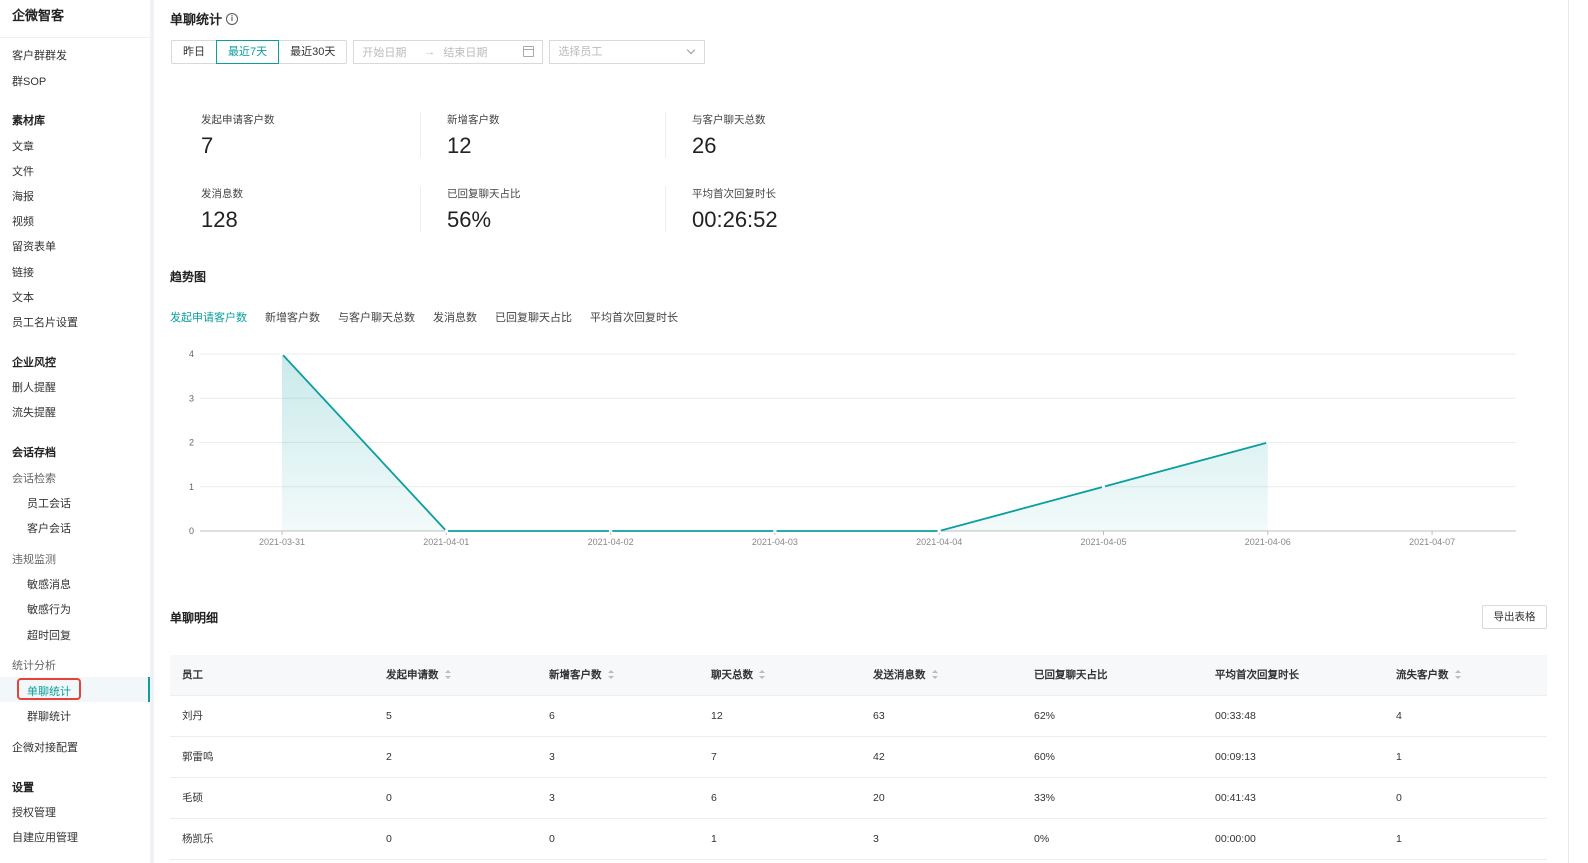 The image size is (1588, 863). I want to click on staff-select: 选择员工, so click(627, 52).